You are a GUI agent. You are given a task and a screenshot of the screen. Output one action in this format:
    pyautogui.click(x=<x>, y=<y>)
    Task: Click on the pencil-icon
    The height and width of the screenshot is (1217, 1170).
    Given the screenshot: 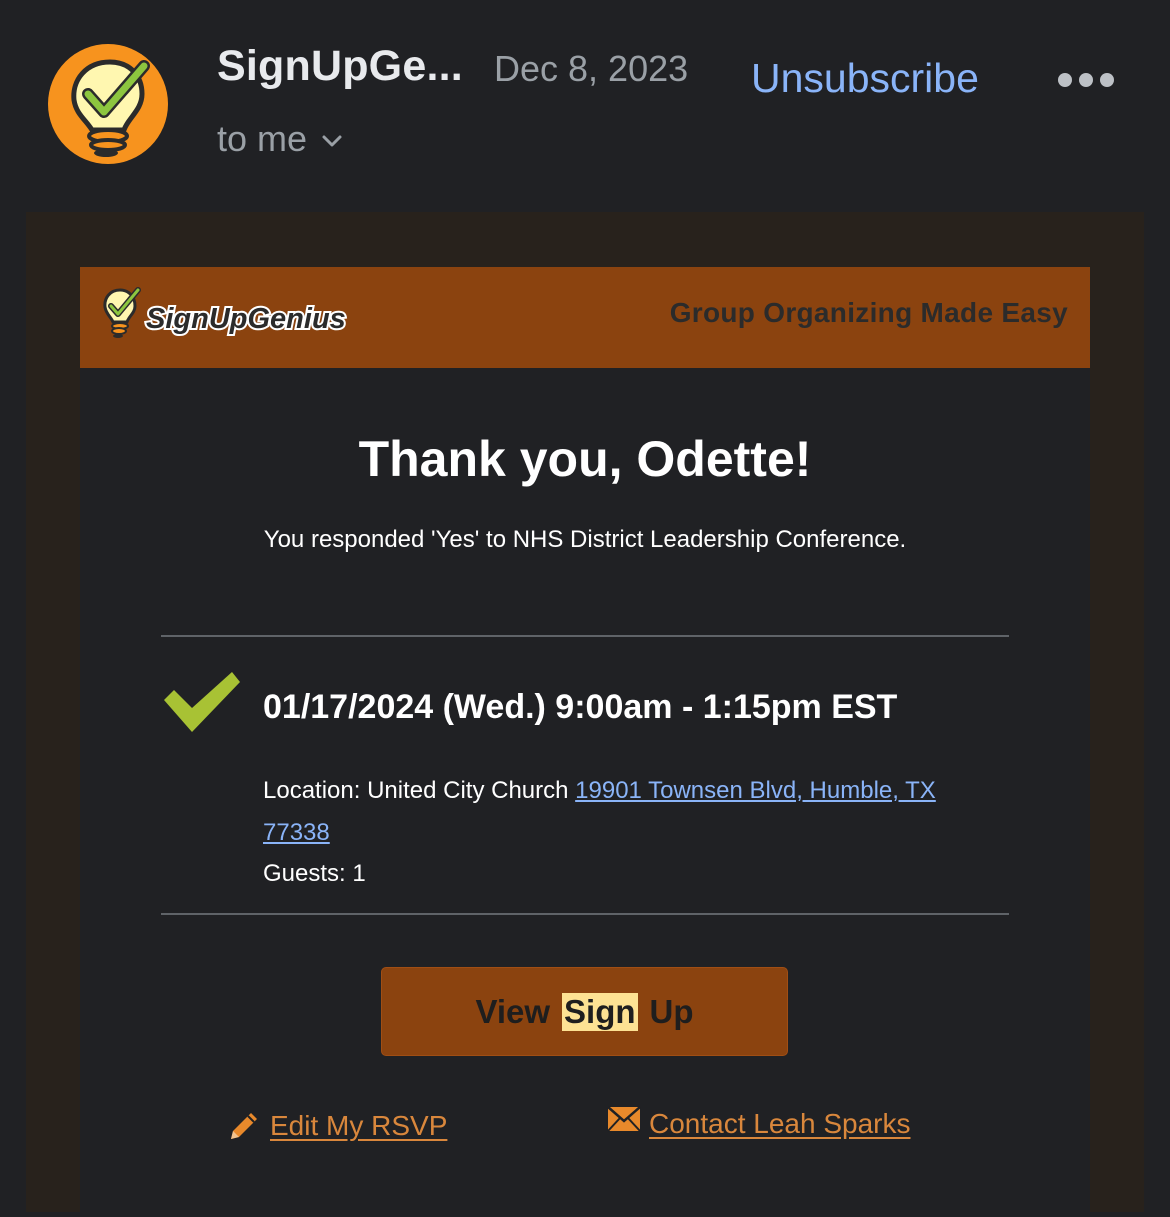 What is the action you would take?
    pyautogui.click(x=244, y=1126)
    